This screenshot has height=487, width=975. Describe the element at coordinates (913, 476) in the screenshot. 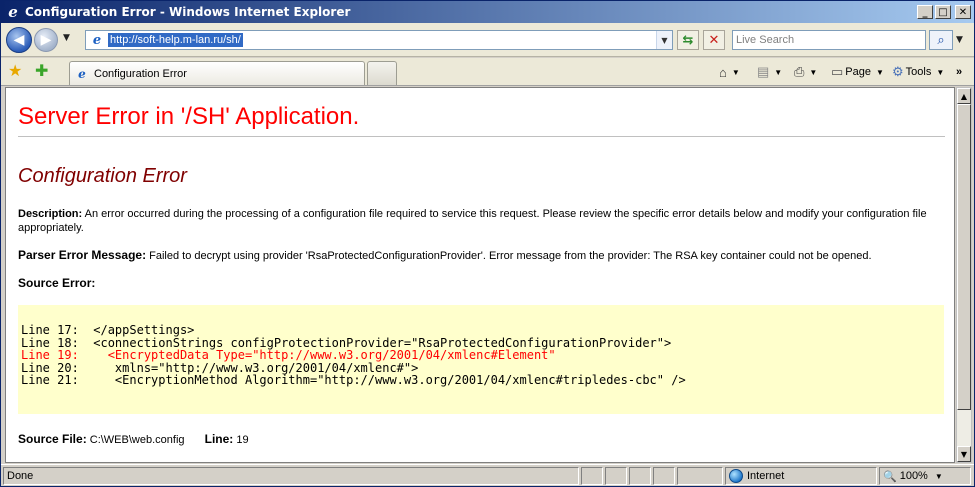

I see `zoom-level: 100%` at that location.